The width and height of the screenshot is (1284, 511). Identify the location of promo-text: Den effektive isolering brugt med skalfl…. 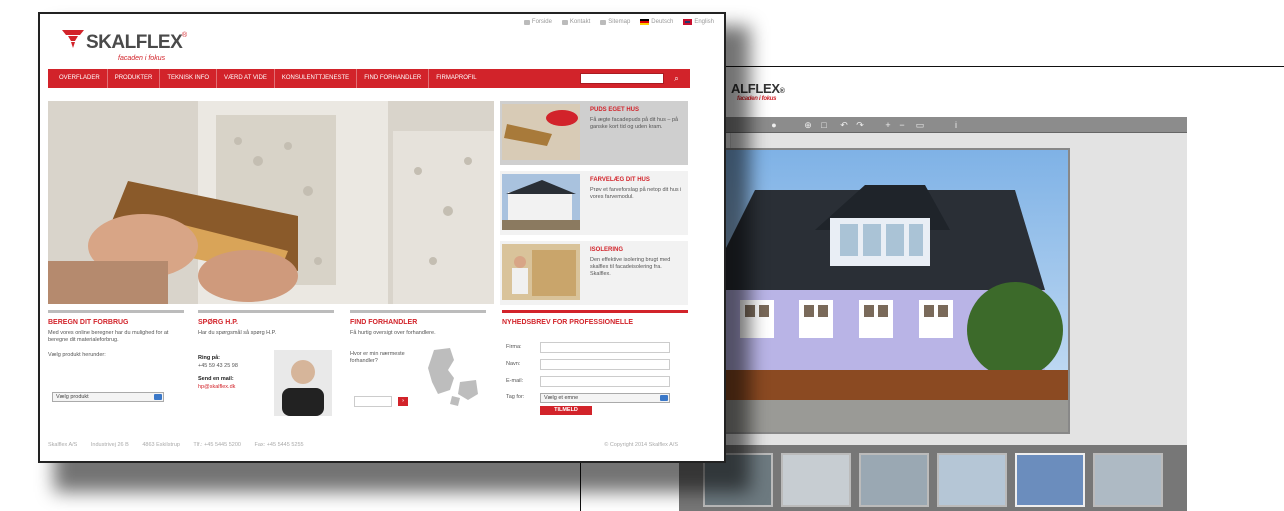
(630, 267).